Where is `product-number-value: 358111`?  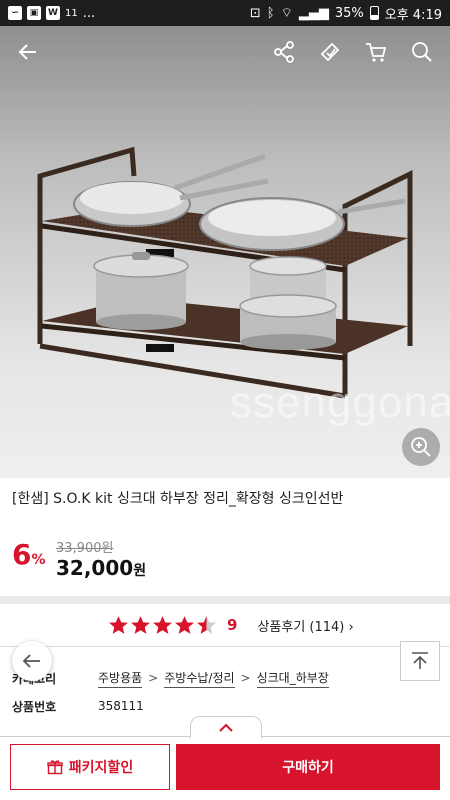 product-number-value: 358111 is located at coordinates (121, 706).